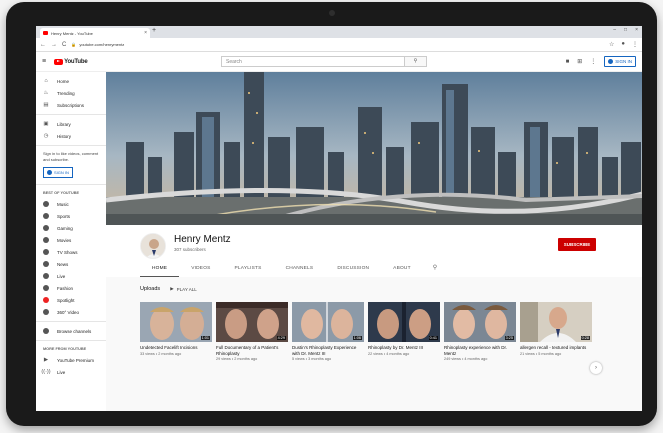  I want to click on forward-arrow-icon: →, so click(54, 45).